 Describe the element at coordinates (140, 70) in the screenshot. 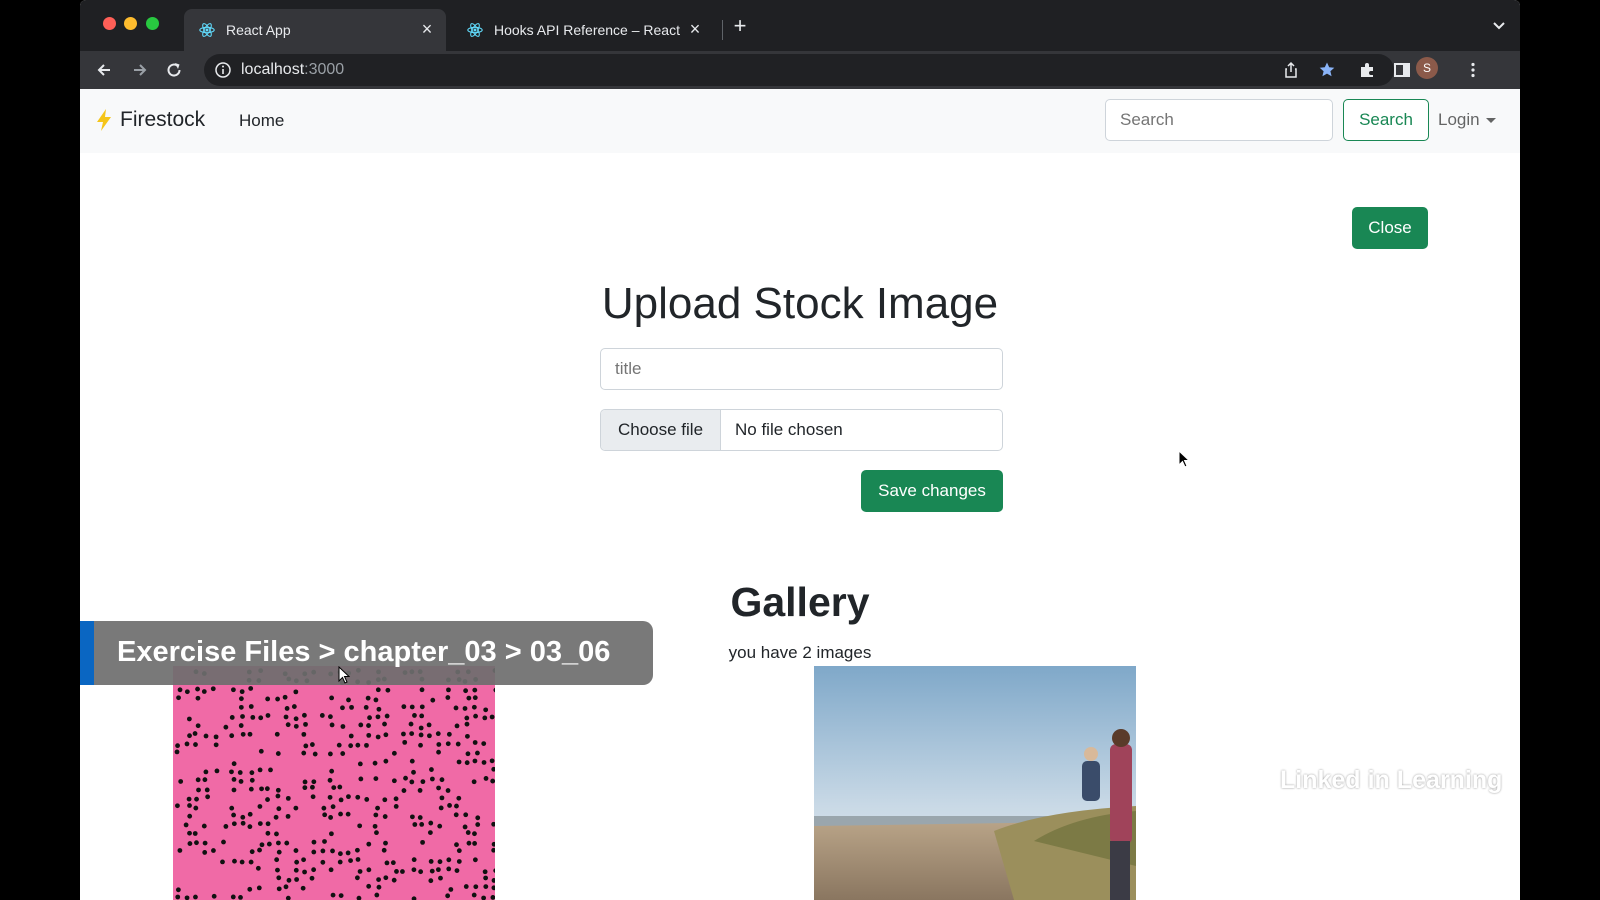

I see `forward-arrow-icon` at that location.